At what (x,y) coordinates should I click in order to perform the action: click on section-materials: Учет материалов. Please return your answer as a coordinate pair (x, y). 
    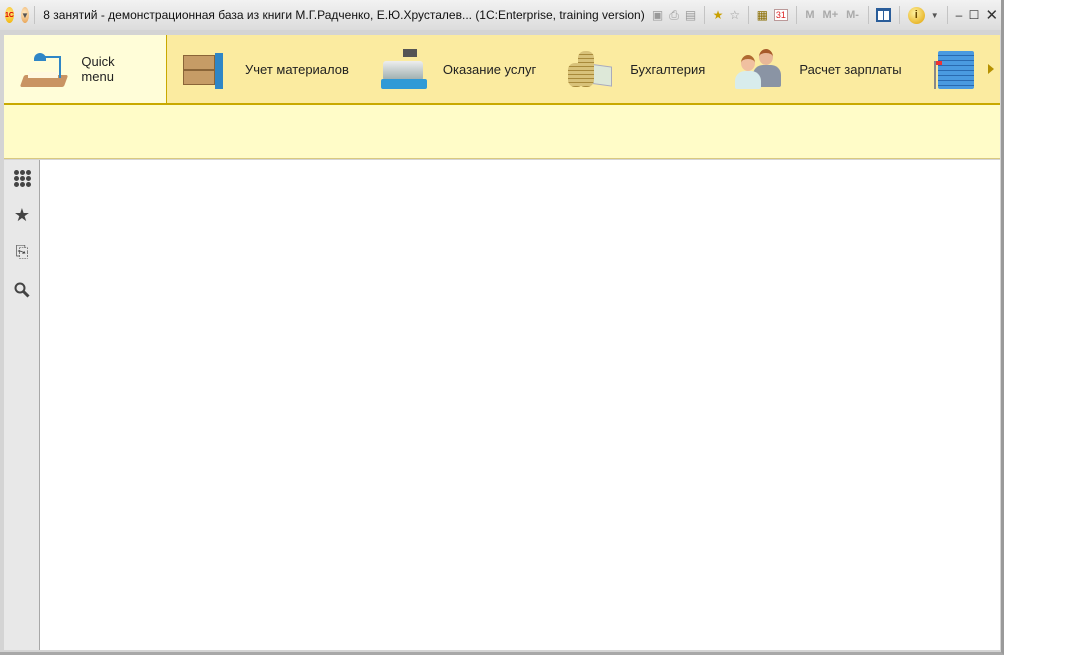
    Looking at the image, I should click on (266, 69).